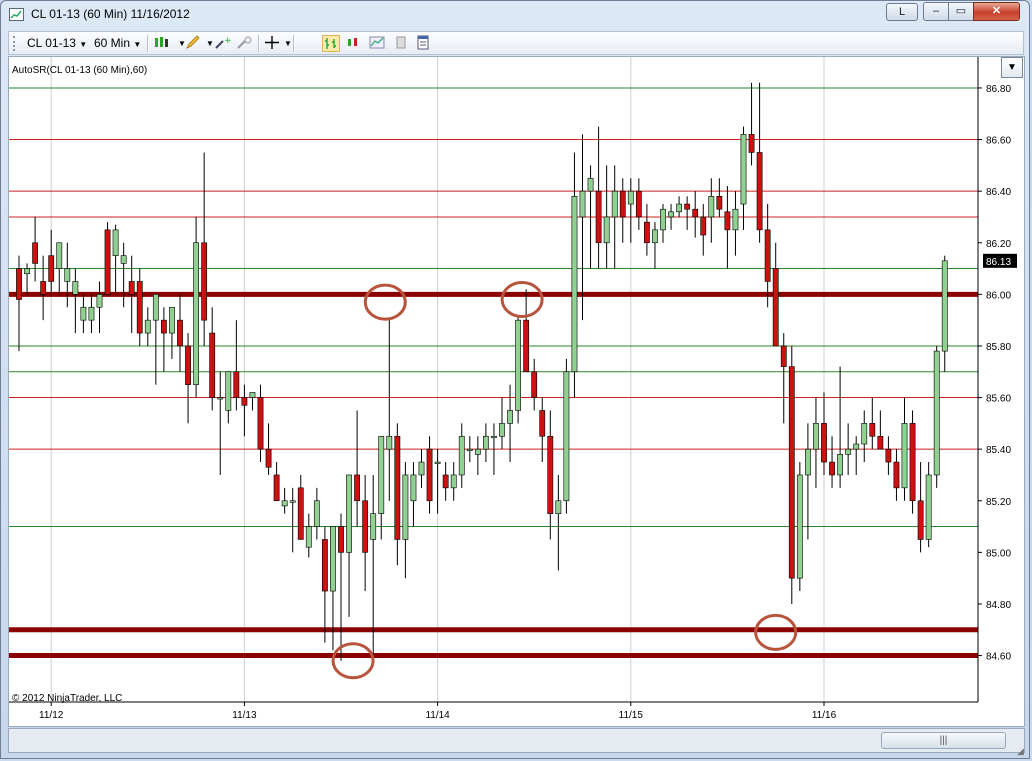  What do you see at coordinates (902, 12) in the screenshot?
I see `layout-button: L` at bounding box center [902, 12].